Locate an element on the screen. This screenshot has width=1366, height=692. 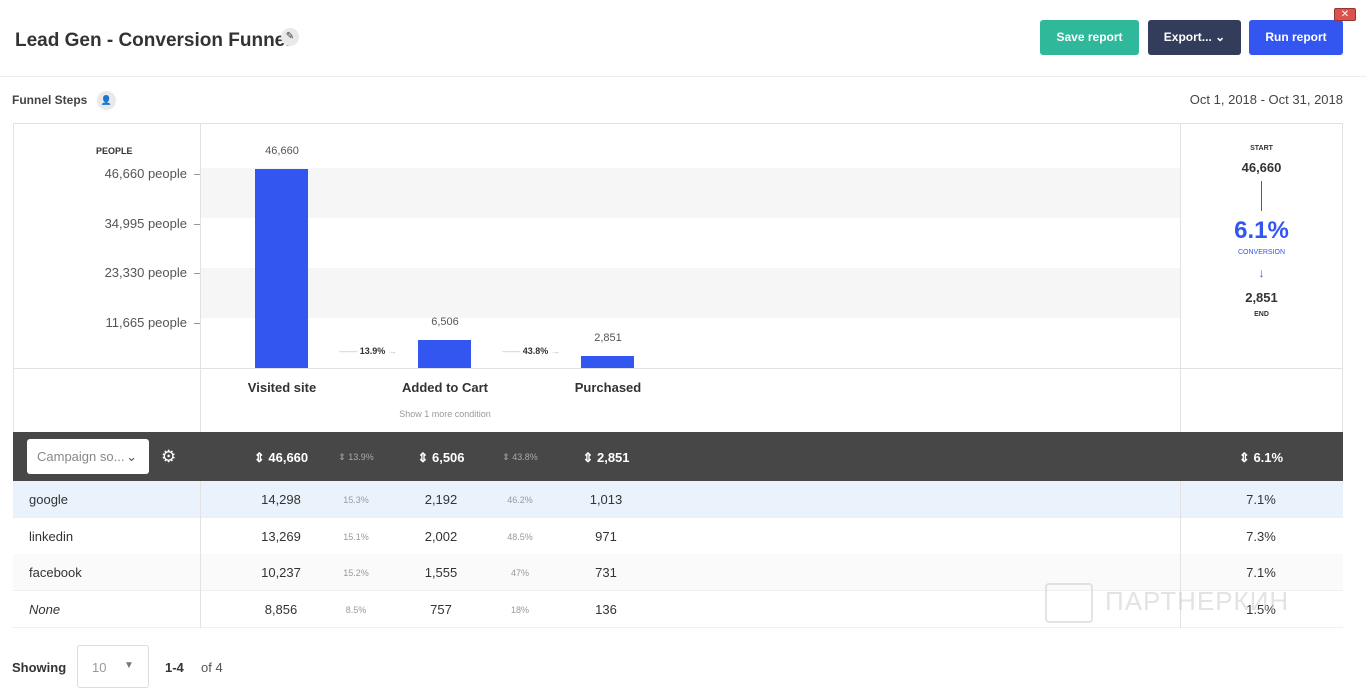
table-header is located at coordinates (678, 456).